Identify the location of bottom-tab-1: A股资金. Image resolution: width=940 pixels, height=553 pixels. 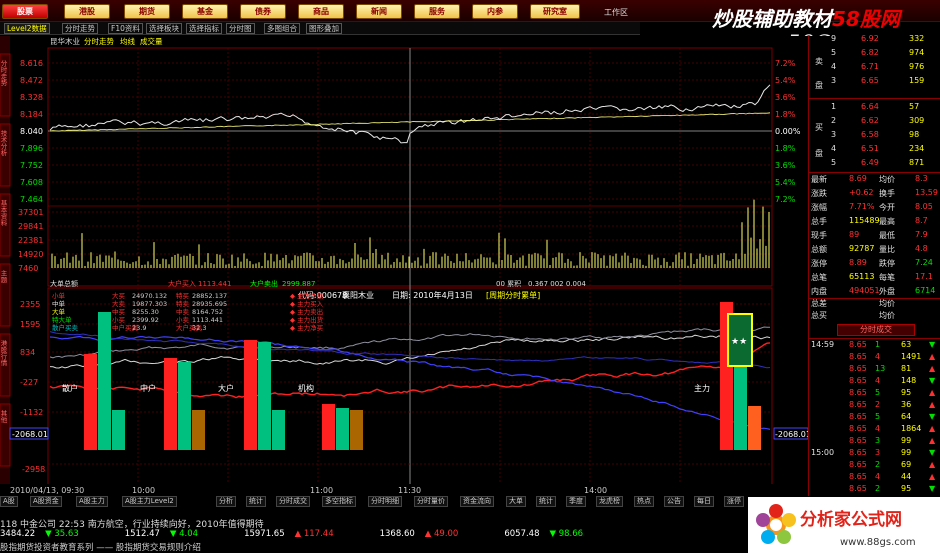
(46, 501).